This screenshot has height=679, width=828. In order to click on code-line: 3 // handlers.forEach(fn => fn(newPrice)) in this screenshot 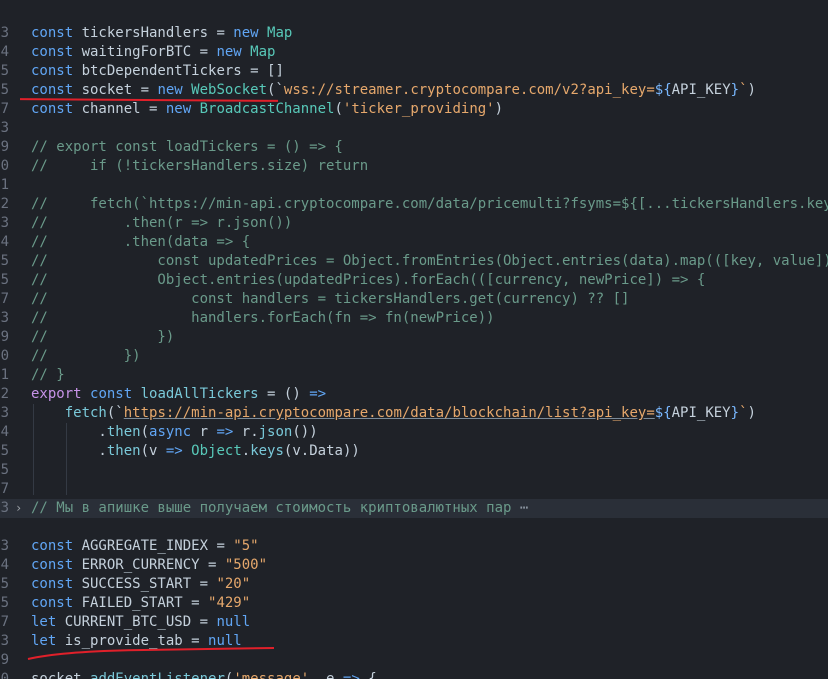, I will do `click(414, 318)`.